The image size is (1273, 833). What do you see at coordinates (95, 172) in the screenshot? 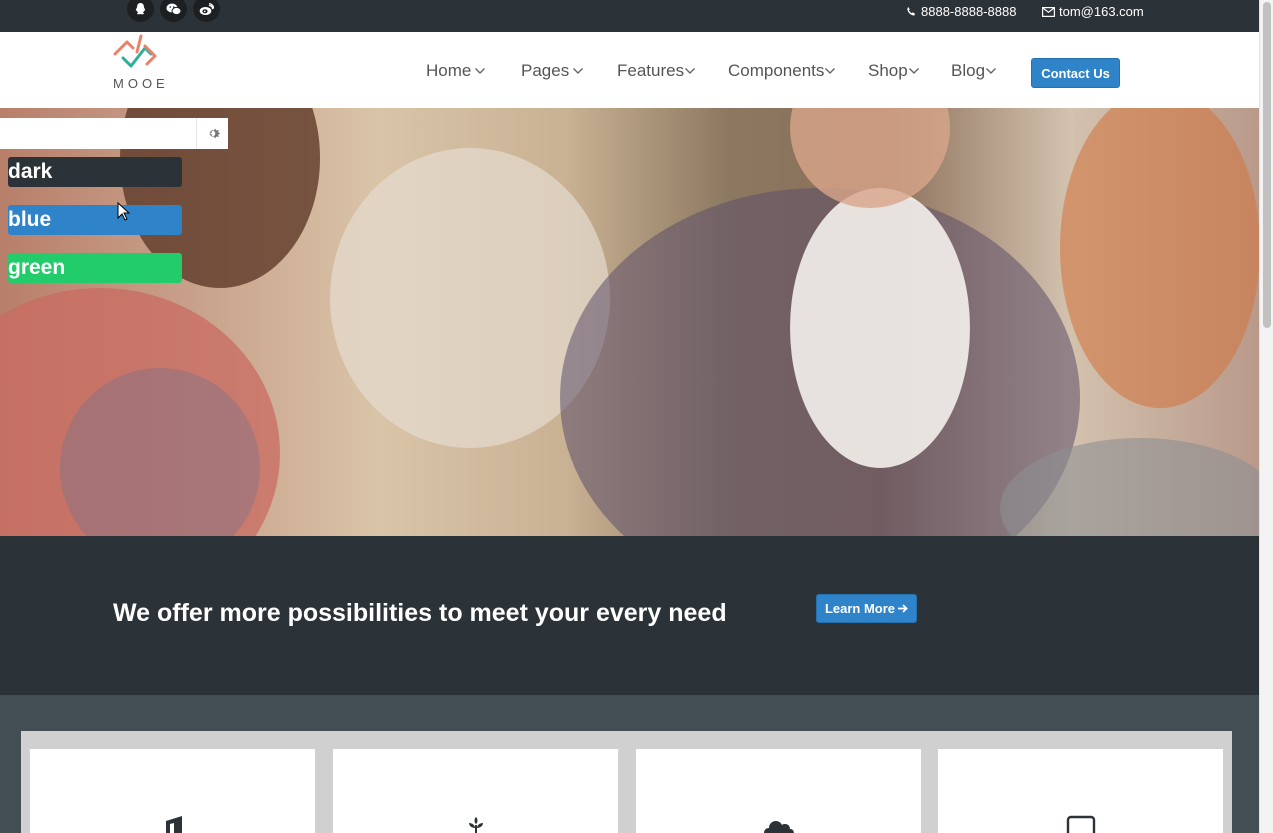
I see `theme-option-dark: dark` at bounding box center [95, 172].